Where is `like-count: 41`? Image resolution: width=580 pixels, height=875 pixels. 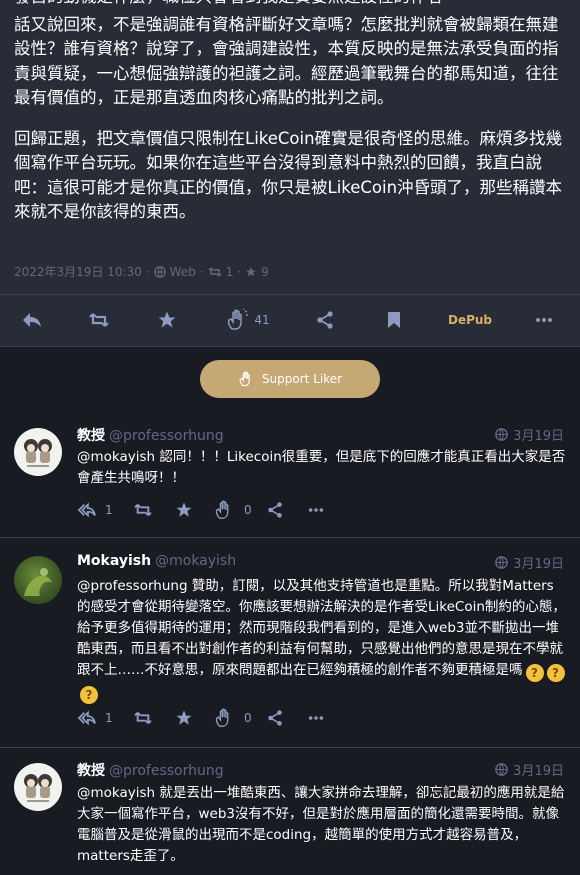 like-count: 41 is located at coordinates (262, 320).